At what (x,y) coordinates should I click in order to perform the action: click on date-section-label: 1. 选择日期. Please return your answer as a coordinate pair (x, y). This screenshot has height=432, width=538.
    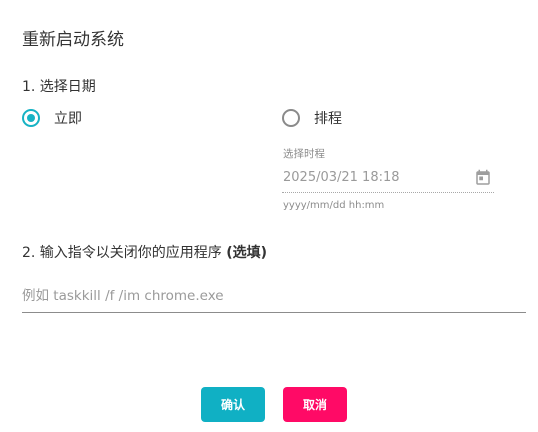
    Looking at the image, I should click on (59, 87).